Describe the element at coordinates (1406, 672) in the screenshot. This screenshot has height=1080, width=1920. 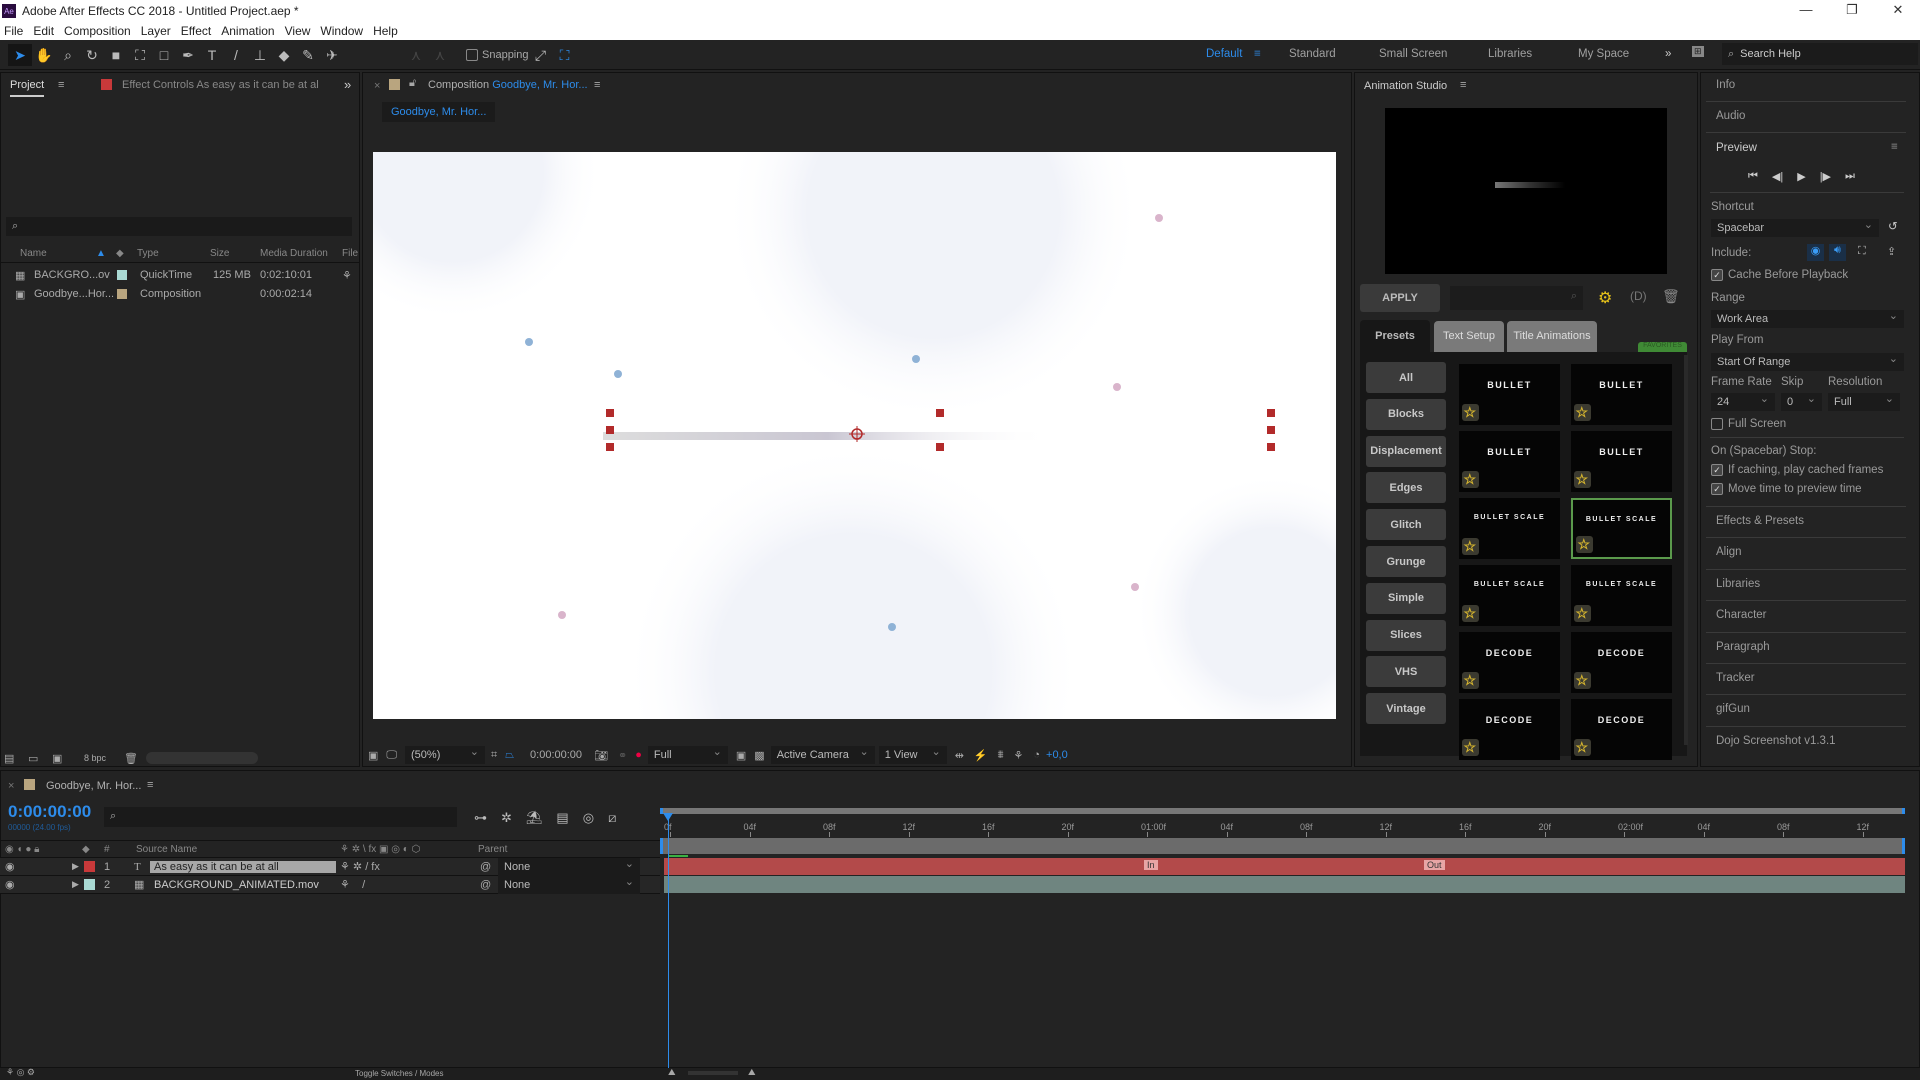
I see `category-vhs: VHS` at that location.